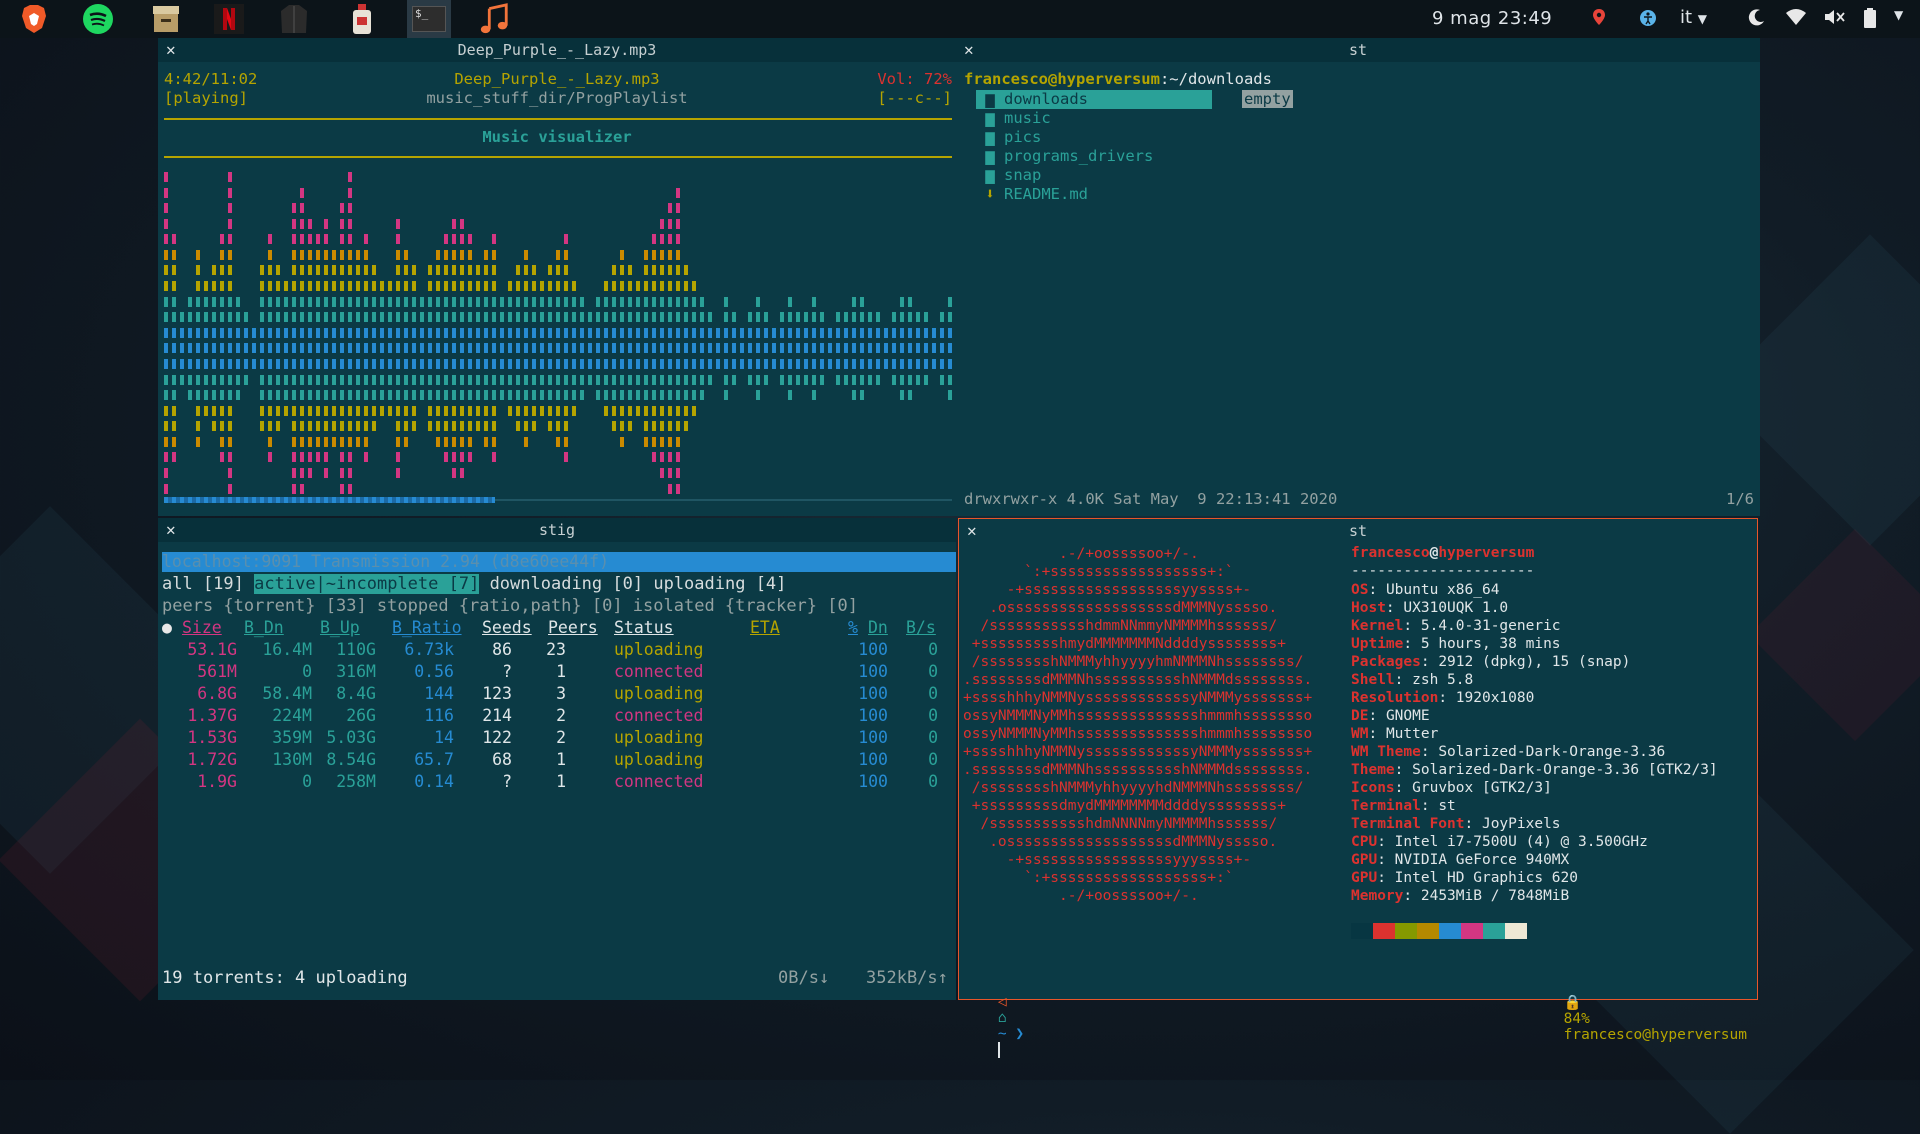  I want to click on table-row: 1.72G 130M 8.54G 65.7 68 1 uploading 100 0, so click(557, 761).